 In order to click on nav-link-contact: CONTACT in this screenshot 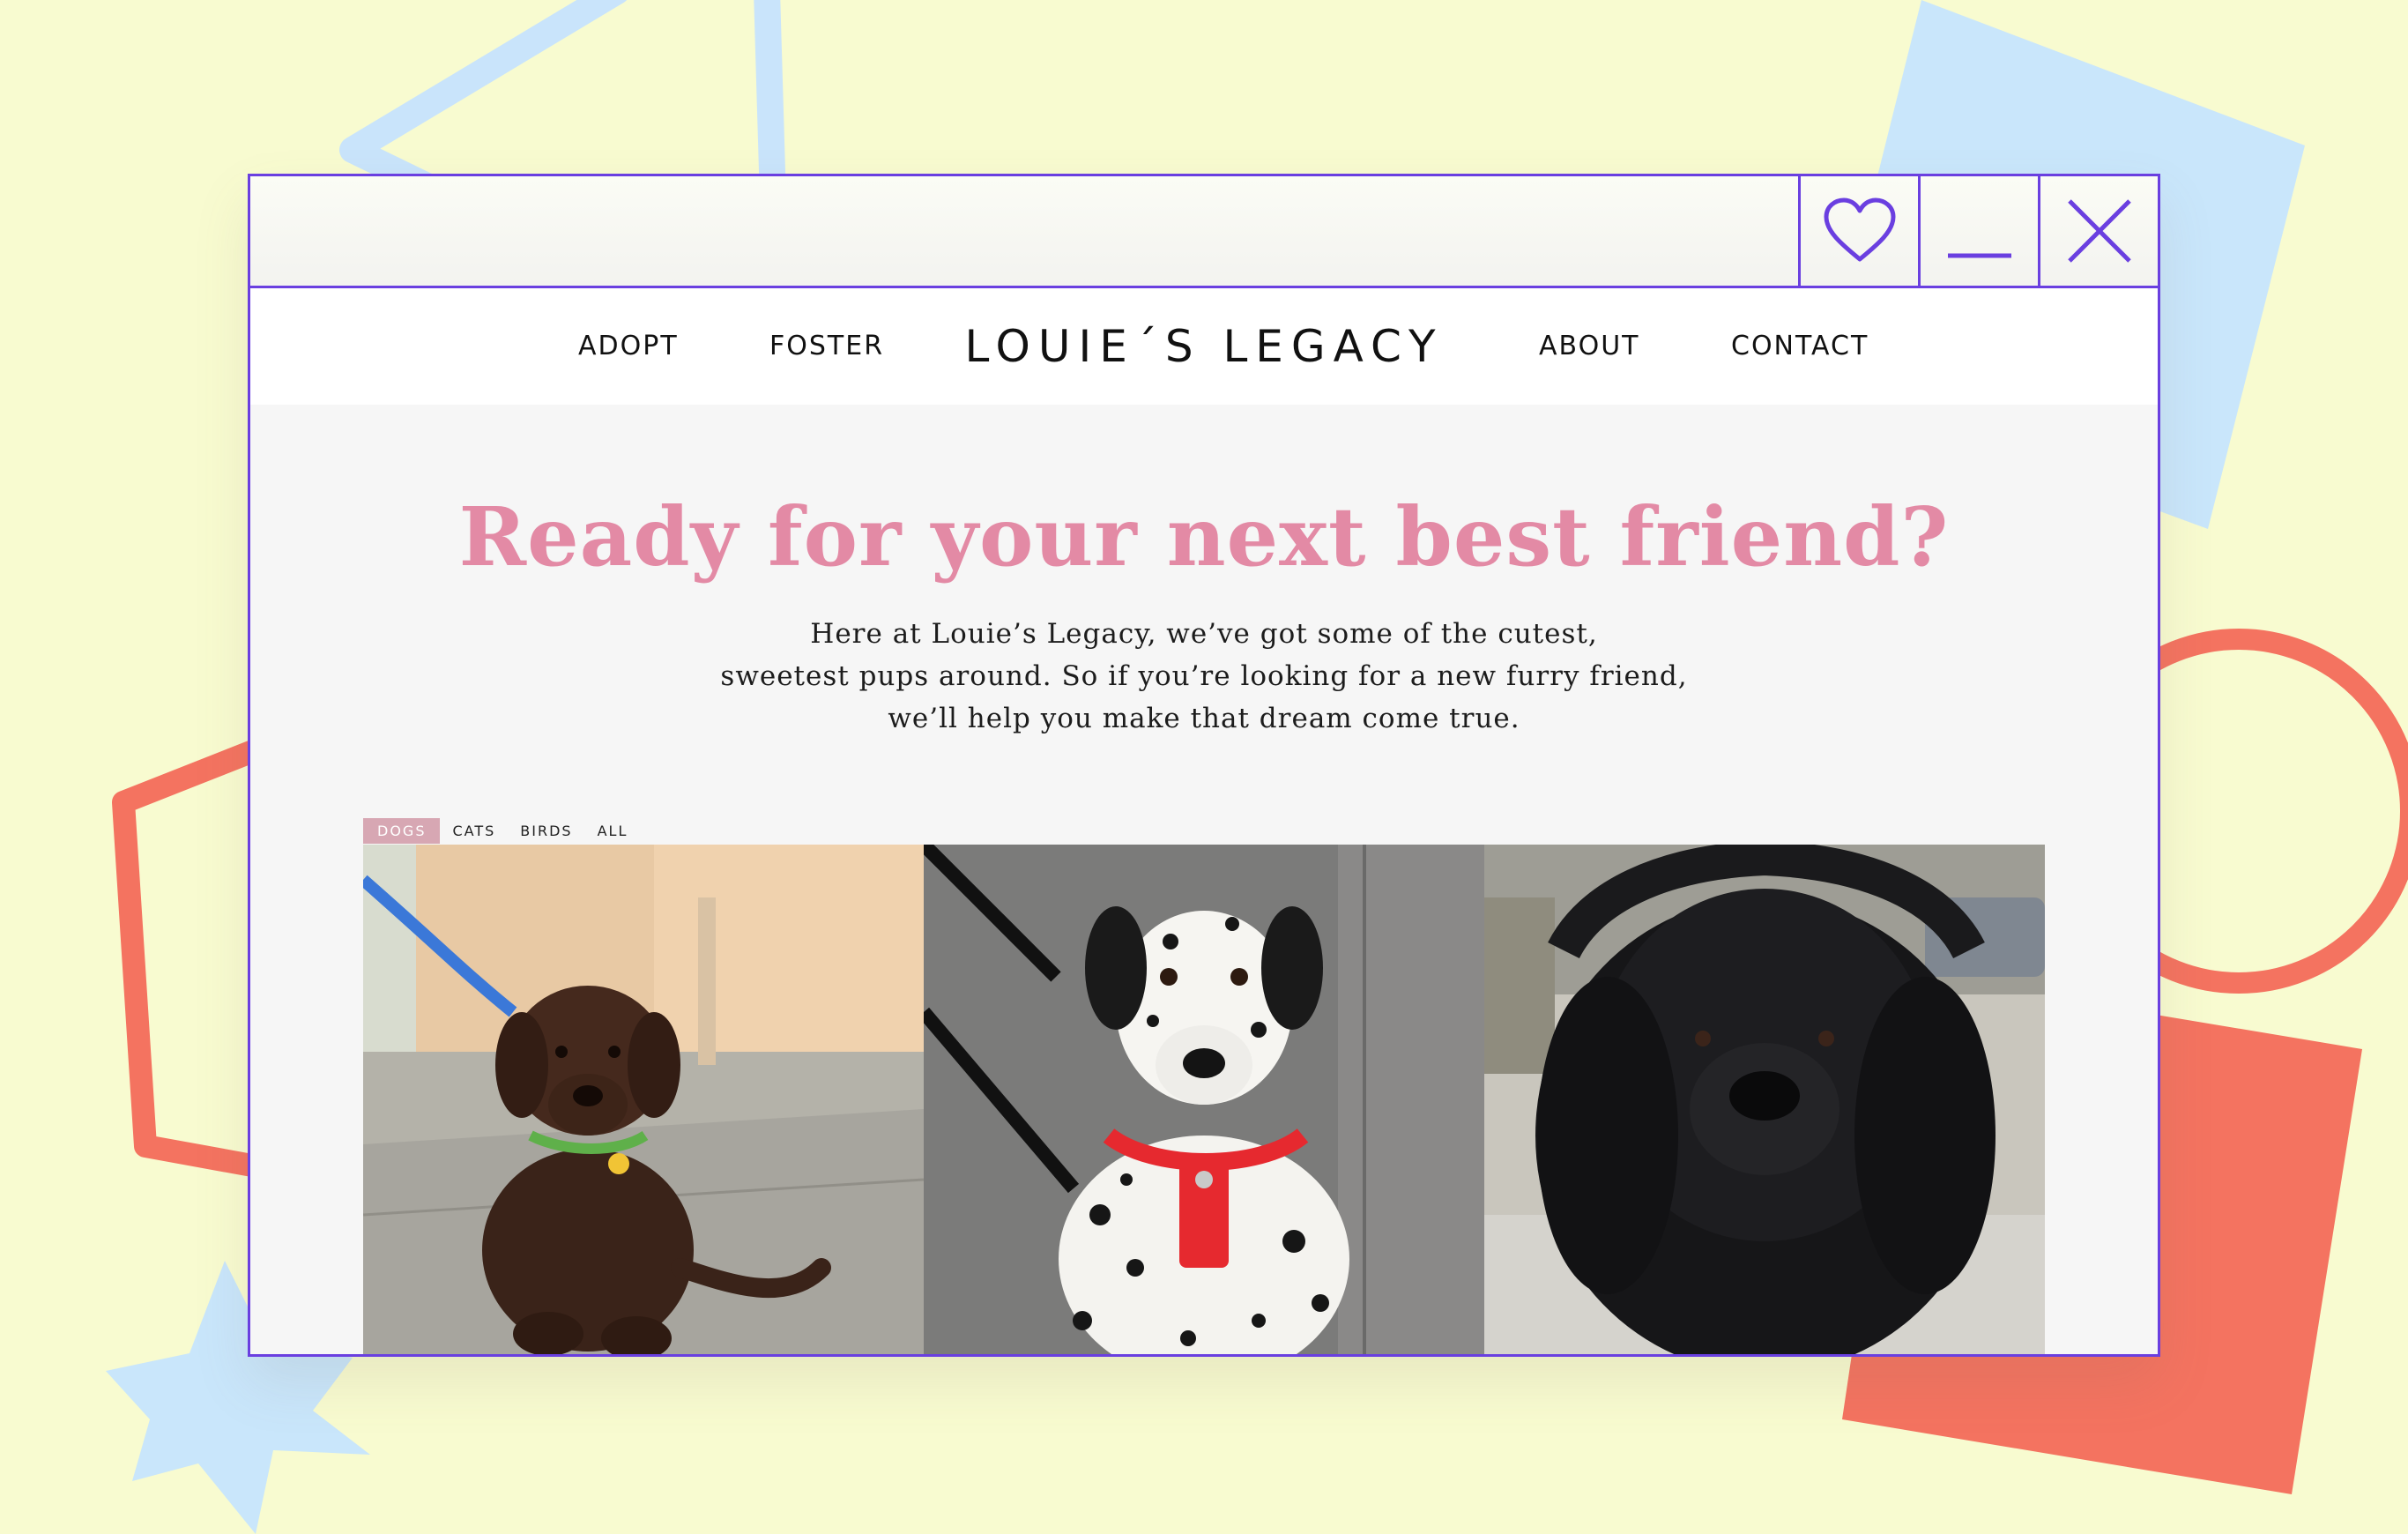, I will do `click(1800, 346)`.